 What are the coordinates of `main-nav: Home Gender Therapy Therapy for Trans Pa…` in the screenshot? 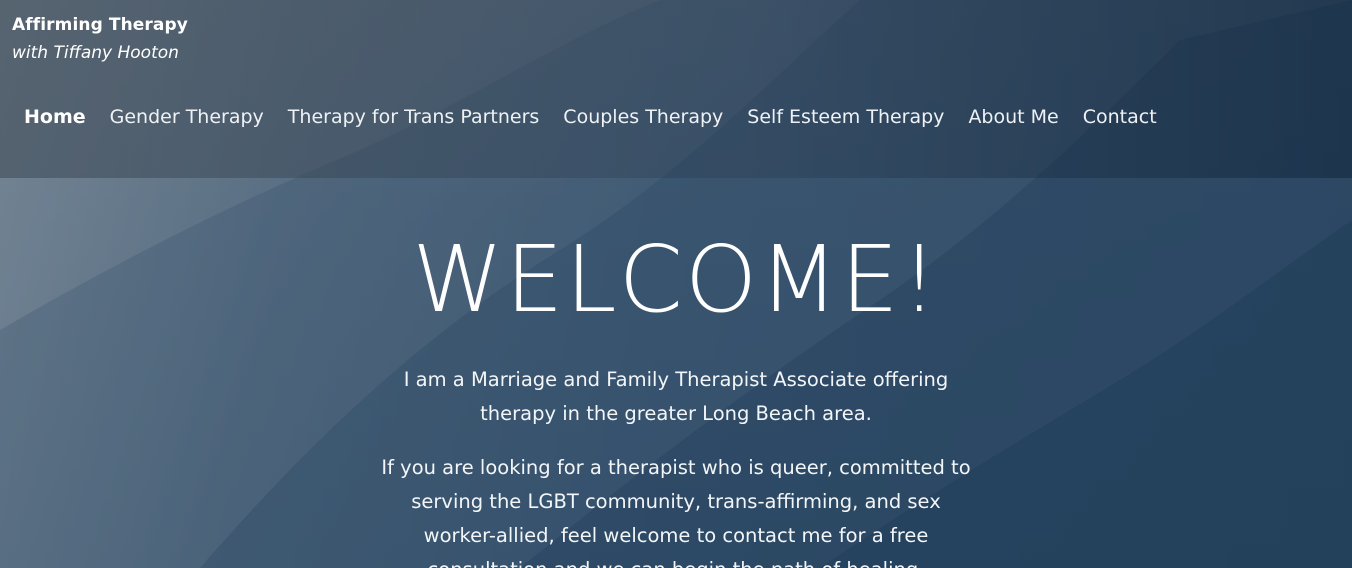 It's located at (590, 117).